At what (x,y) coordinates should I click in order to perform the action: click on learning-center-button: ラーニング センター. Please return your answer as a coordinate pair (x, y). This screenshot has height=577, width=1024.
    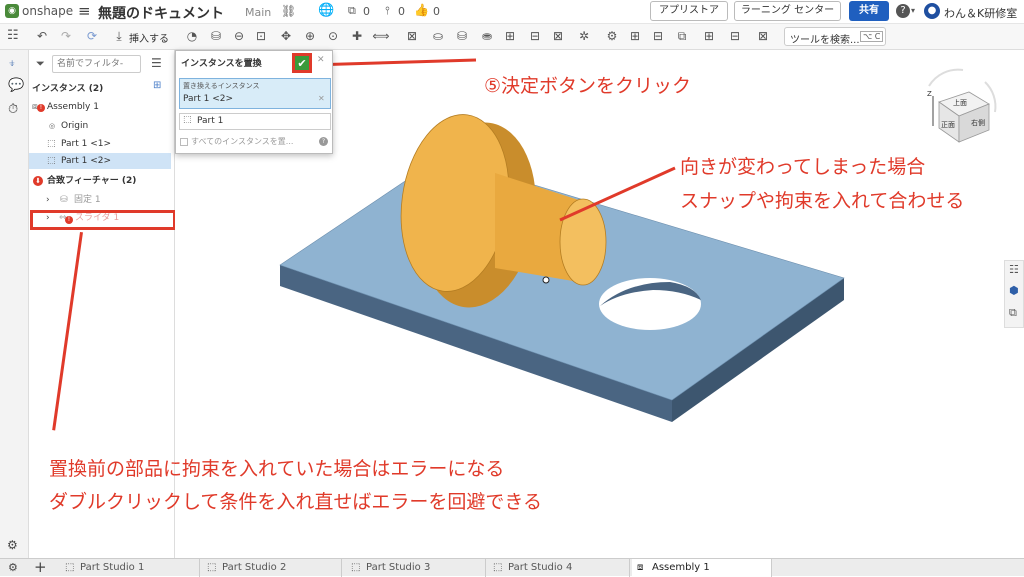
    Looking at the image, I should click on (787, 11).